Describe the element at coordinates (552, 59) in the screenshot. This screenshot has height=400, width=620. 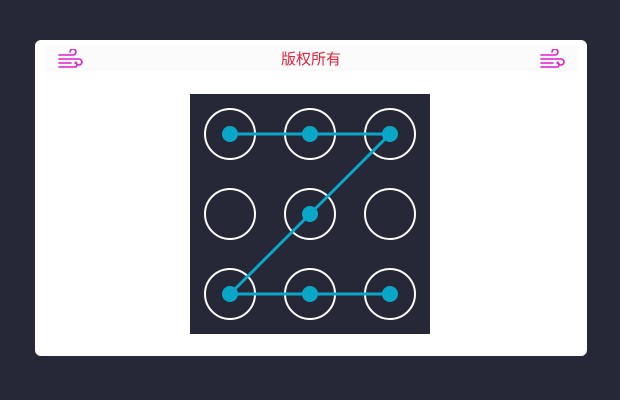
I see `wind-icon` at that location.